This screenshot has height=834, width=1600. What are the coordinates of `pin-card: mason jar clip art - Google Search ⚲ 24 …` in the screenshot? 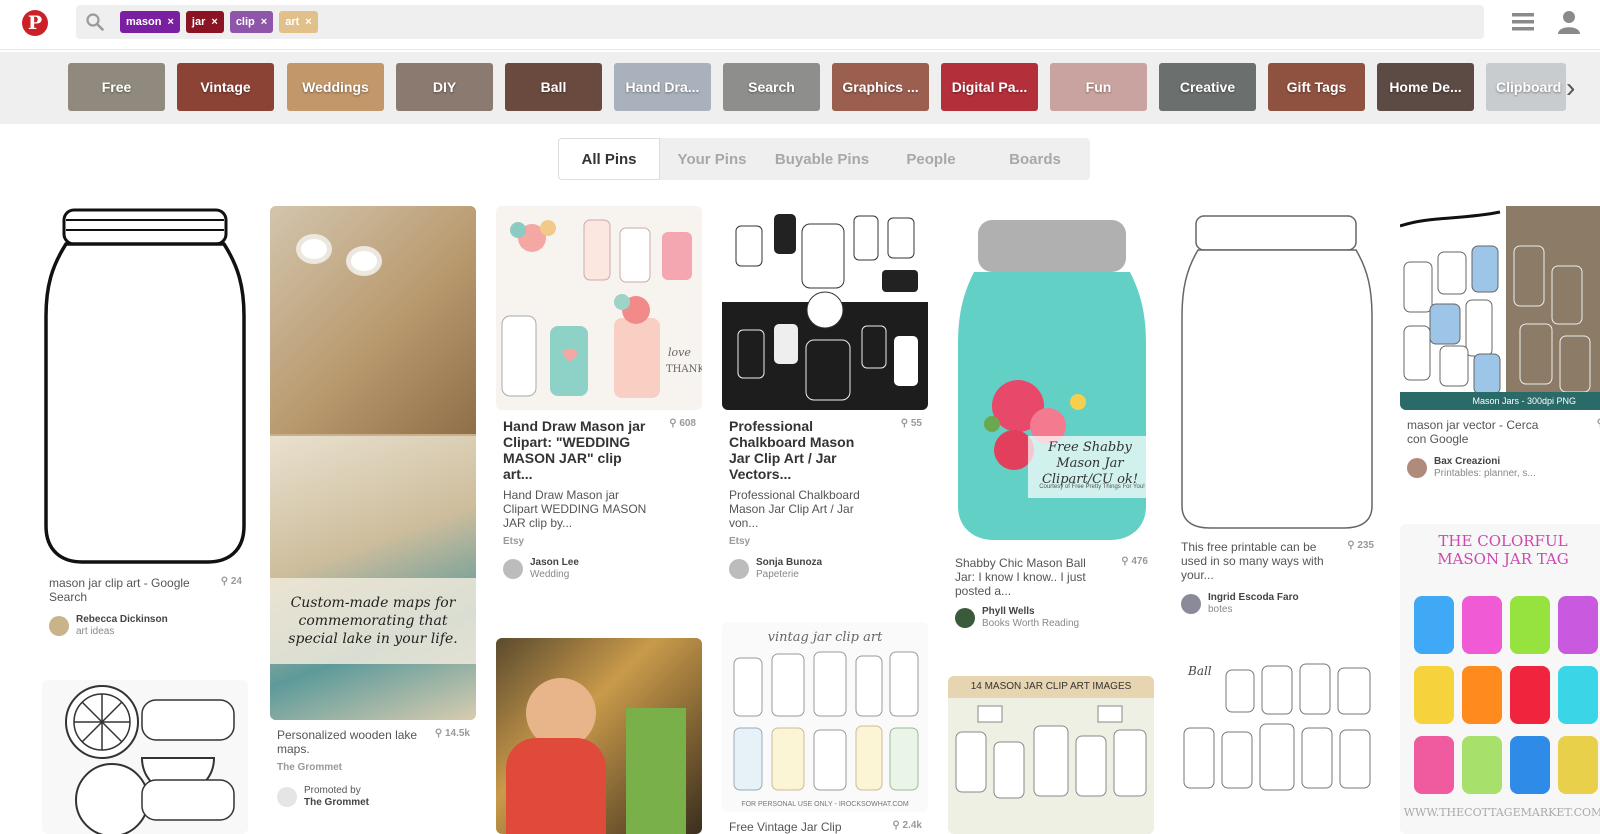 It's located at (145, 422).